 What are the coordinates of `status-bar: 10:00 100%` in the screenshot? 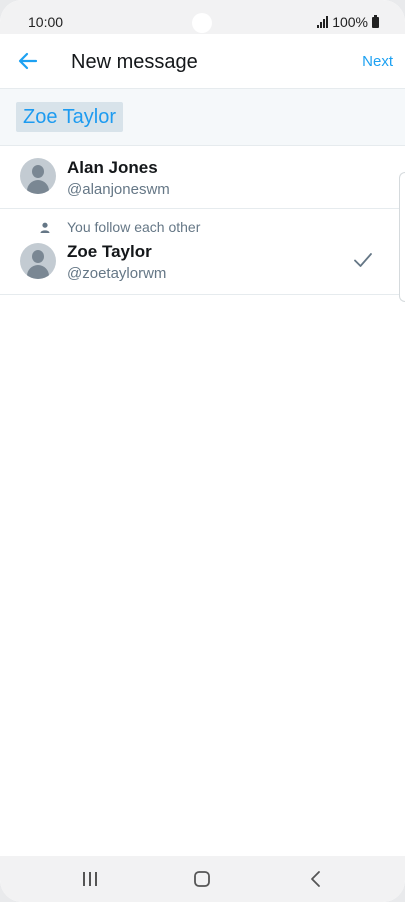 It's located at (202, 17).